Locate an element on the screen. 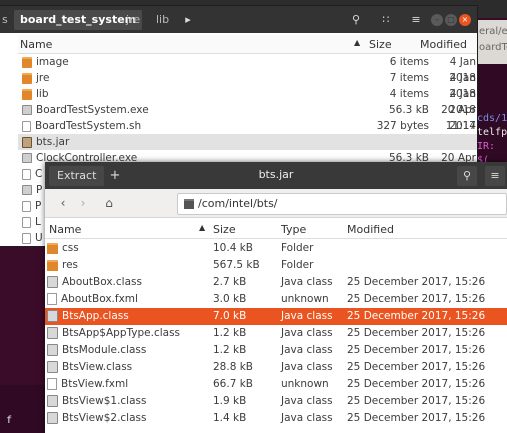 This screenshot has width=507, height=433. file-name: L is located at coordinates (38, 222).